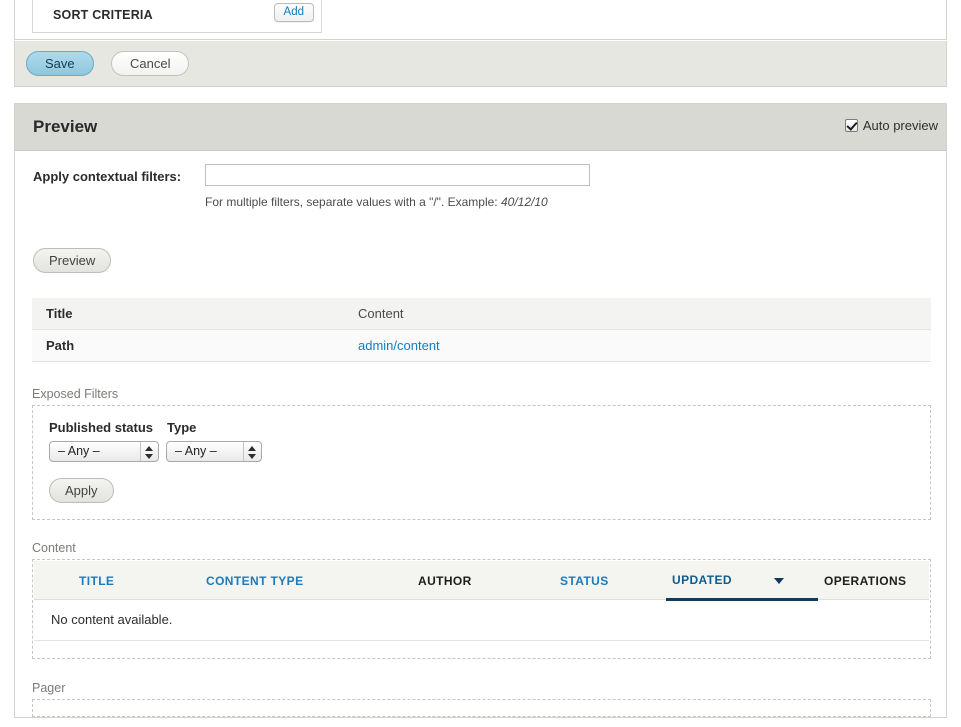 The height and width of the screenshot is (727, 961). What do you see at coordinates (702, 580) in the screenshot?
I see `sort-link-updated: UPDATED` at bounding box center [702, 580].